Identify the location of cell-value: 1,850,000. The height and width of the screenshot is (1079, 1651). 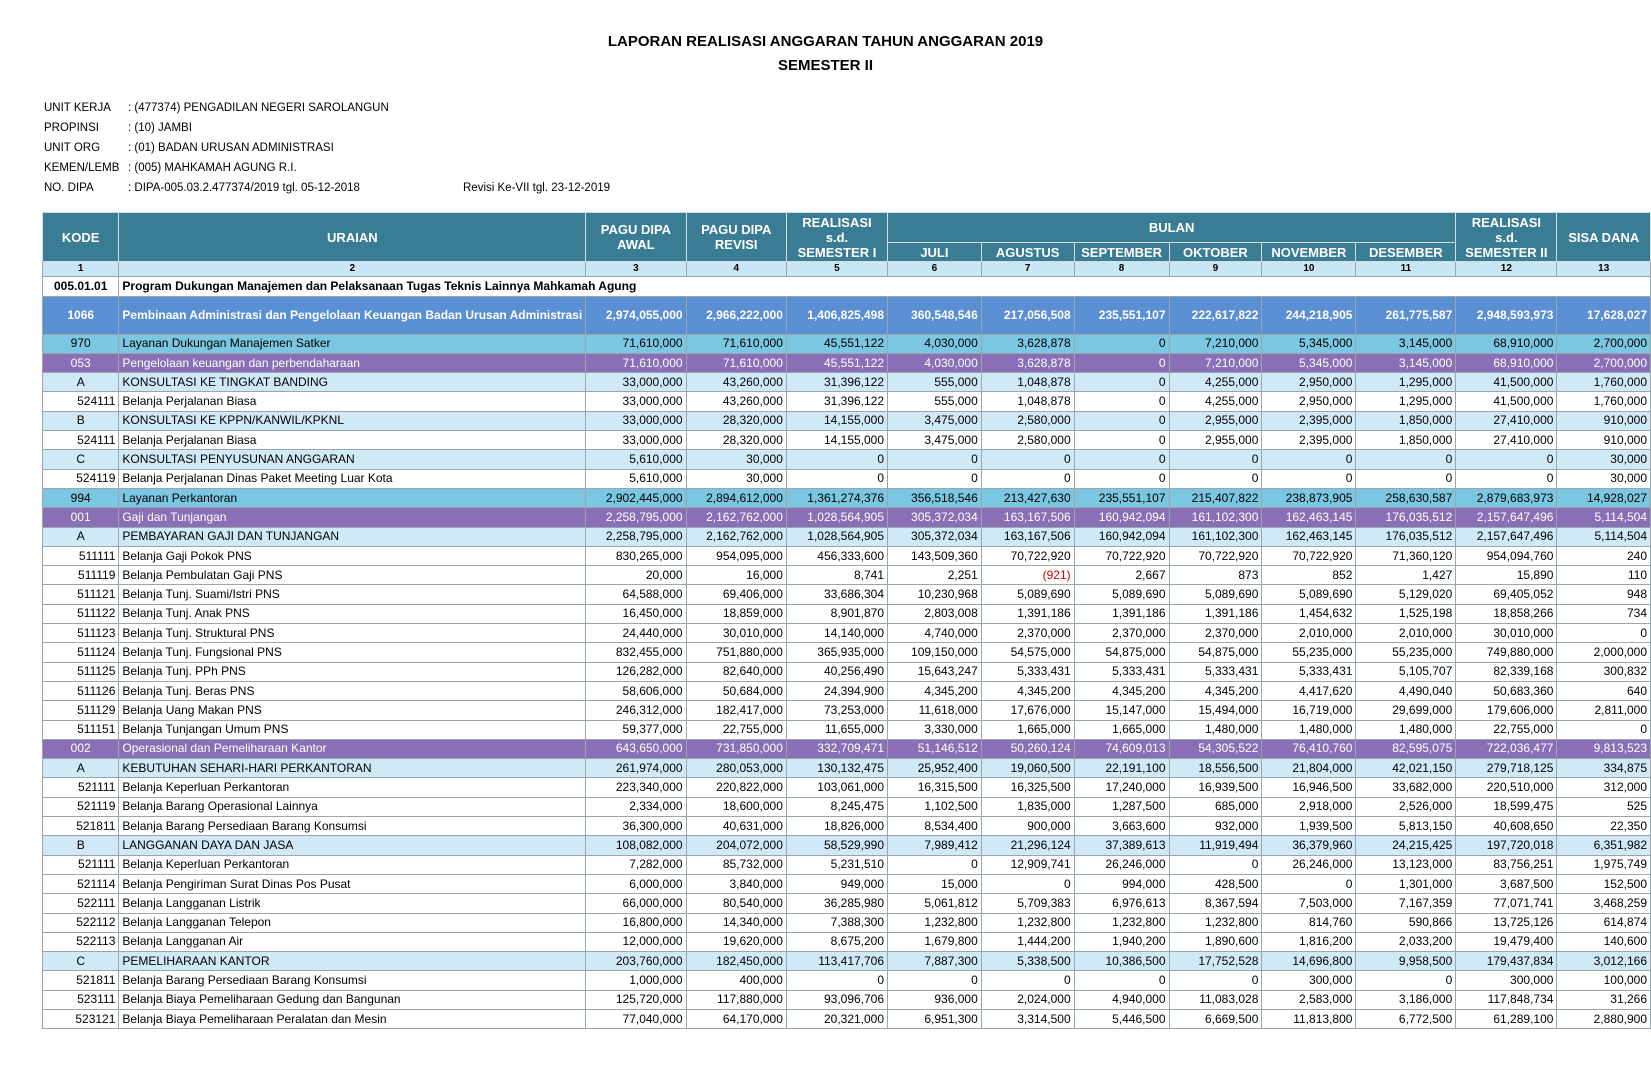
(1406, 421).